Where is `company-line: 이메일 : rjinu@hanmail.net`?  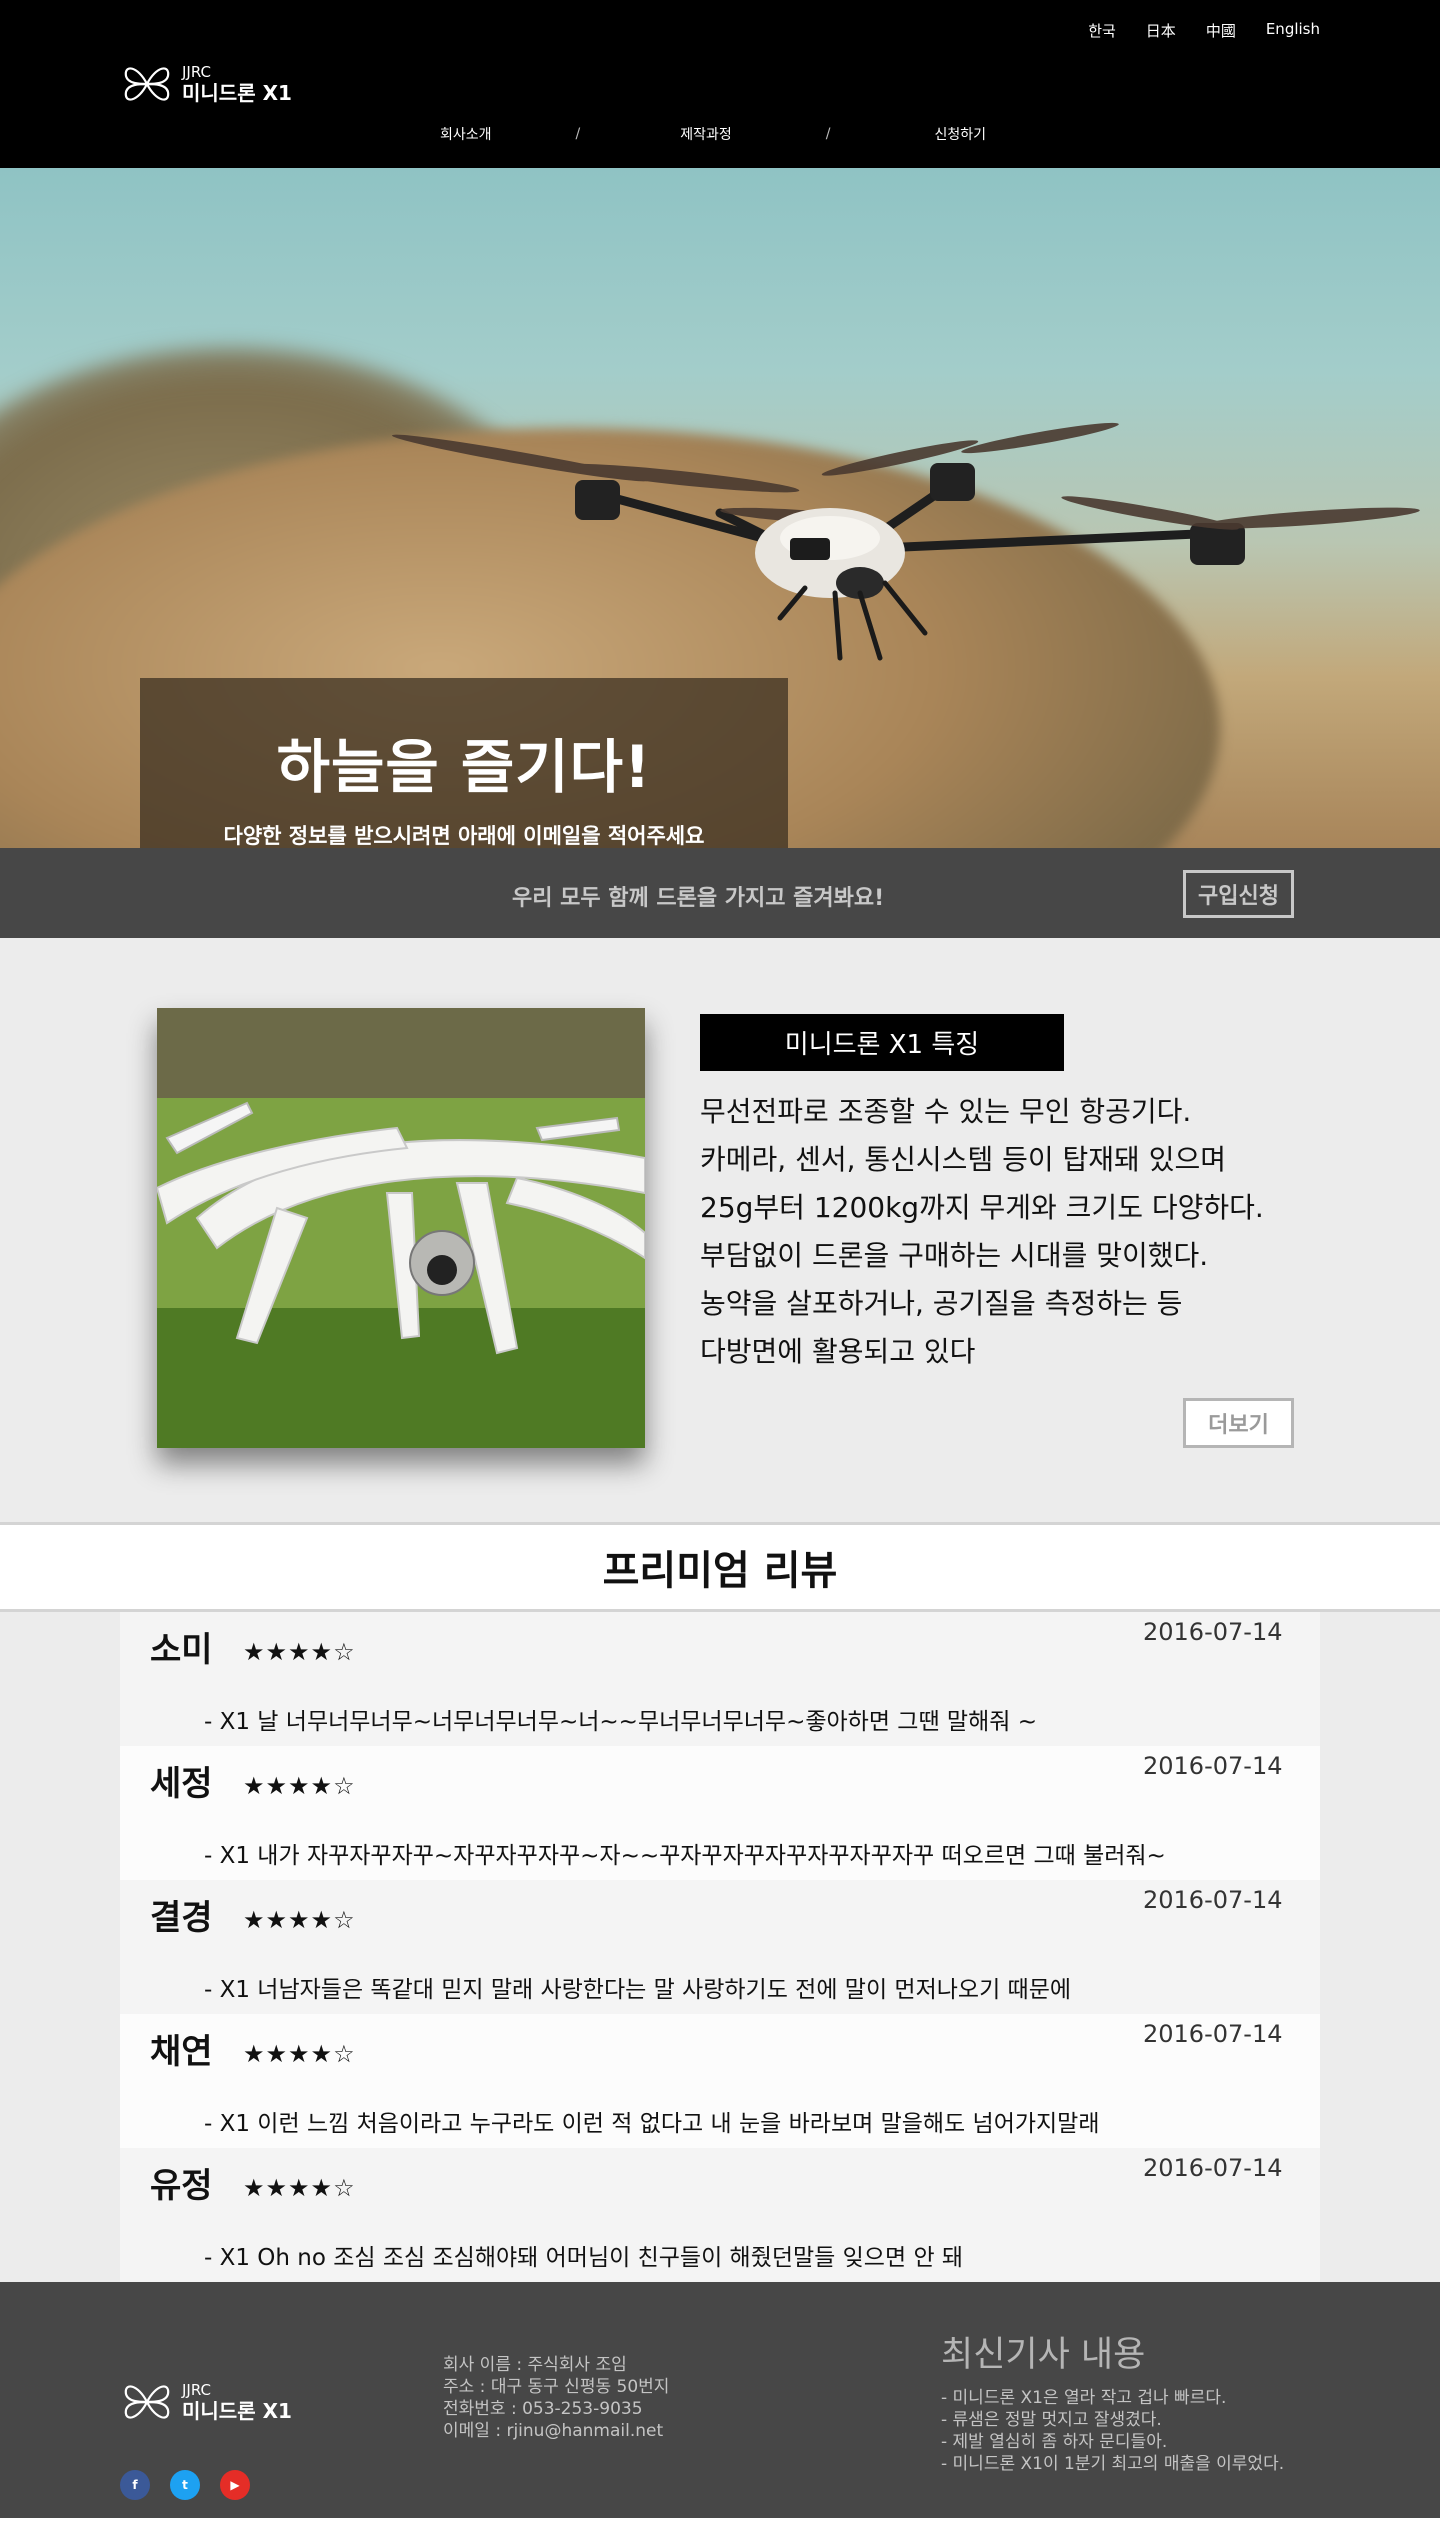
company-line: 이메일 : rjinu@hanmail.net is located at coordinates (553, 2431).